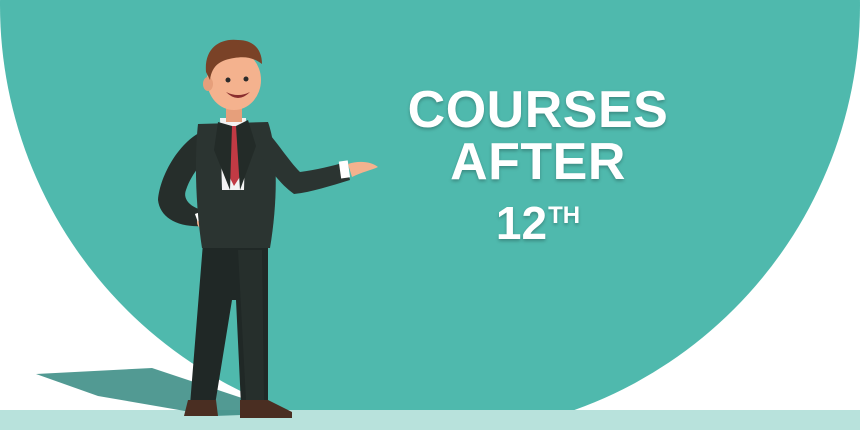  Describe the element at coordinates (152, 392) in the screenshot. I see `figure-shadow` at that location.